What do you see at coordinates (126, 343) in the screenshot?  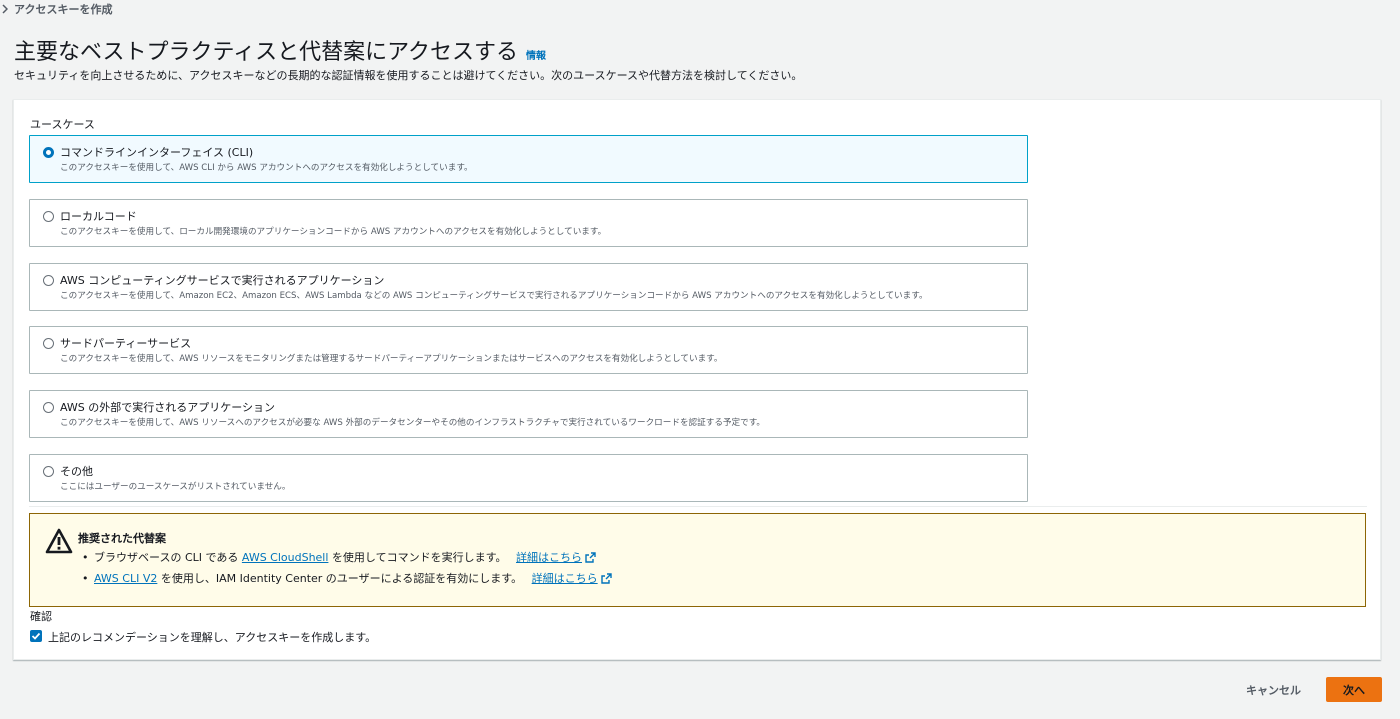 I see `option-title: サードパーティーサービス` at bounding box center [126, 343].